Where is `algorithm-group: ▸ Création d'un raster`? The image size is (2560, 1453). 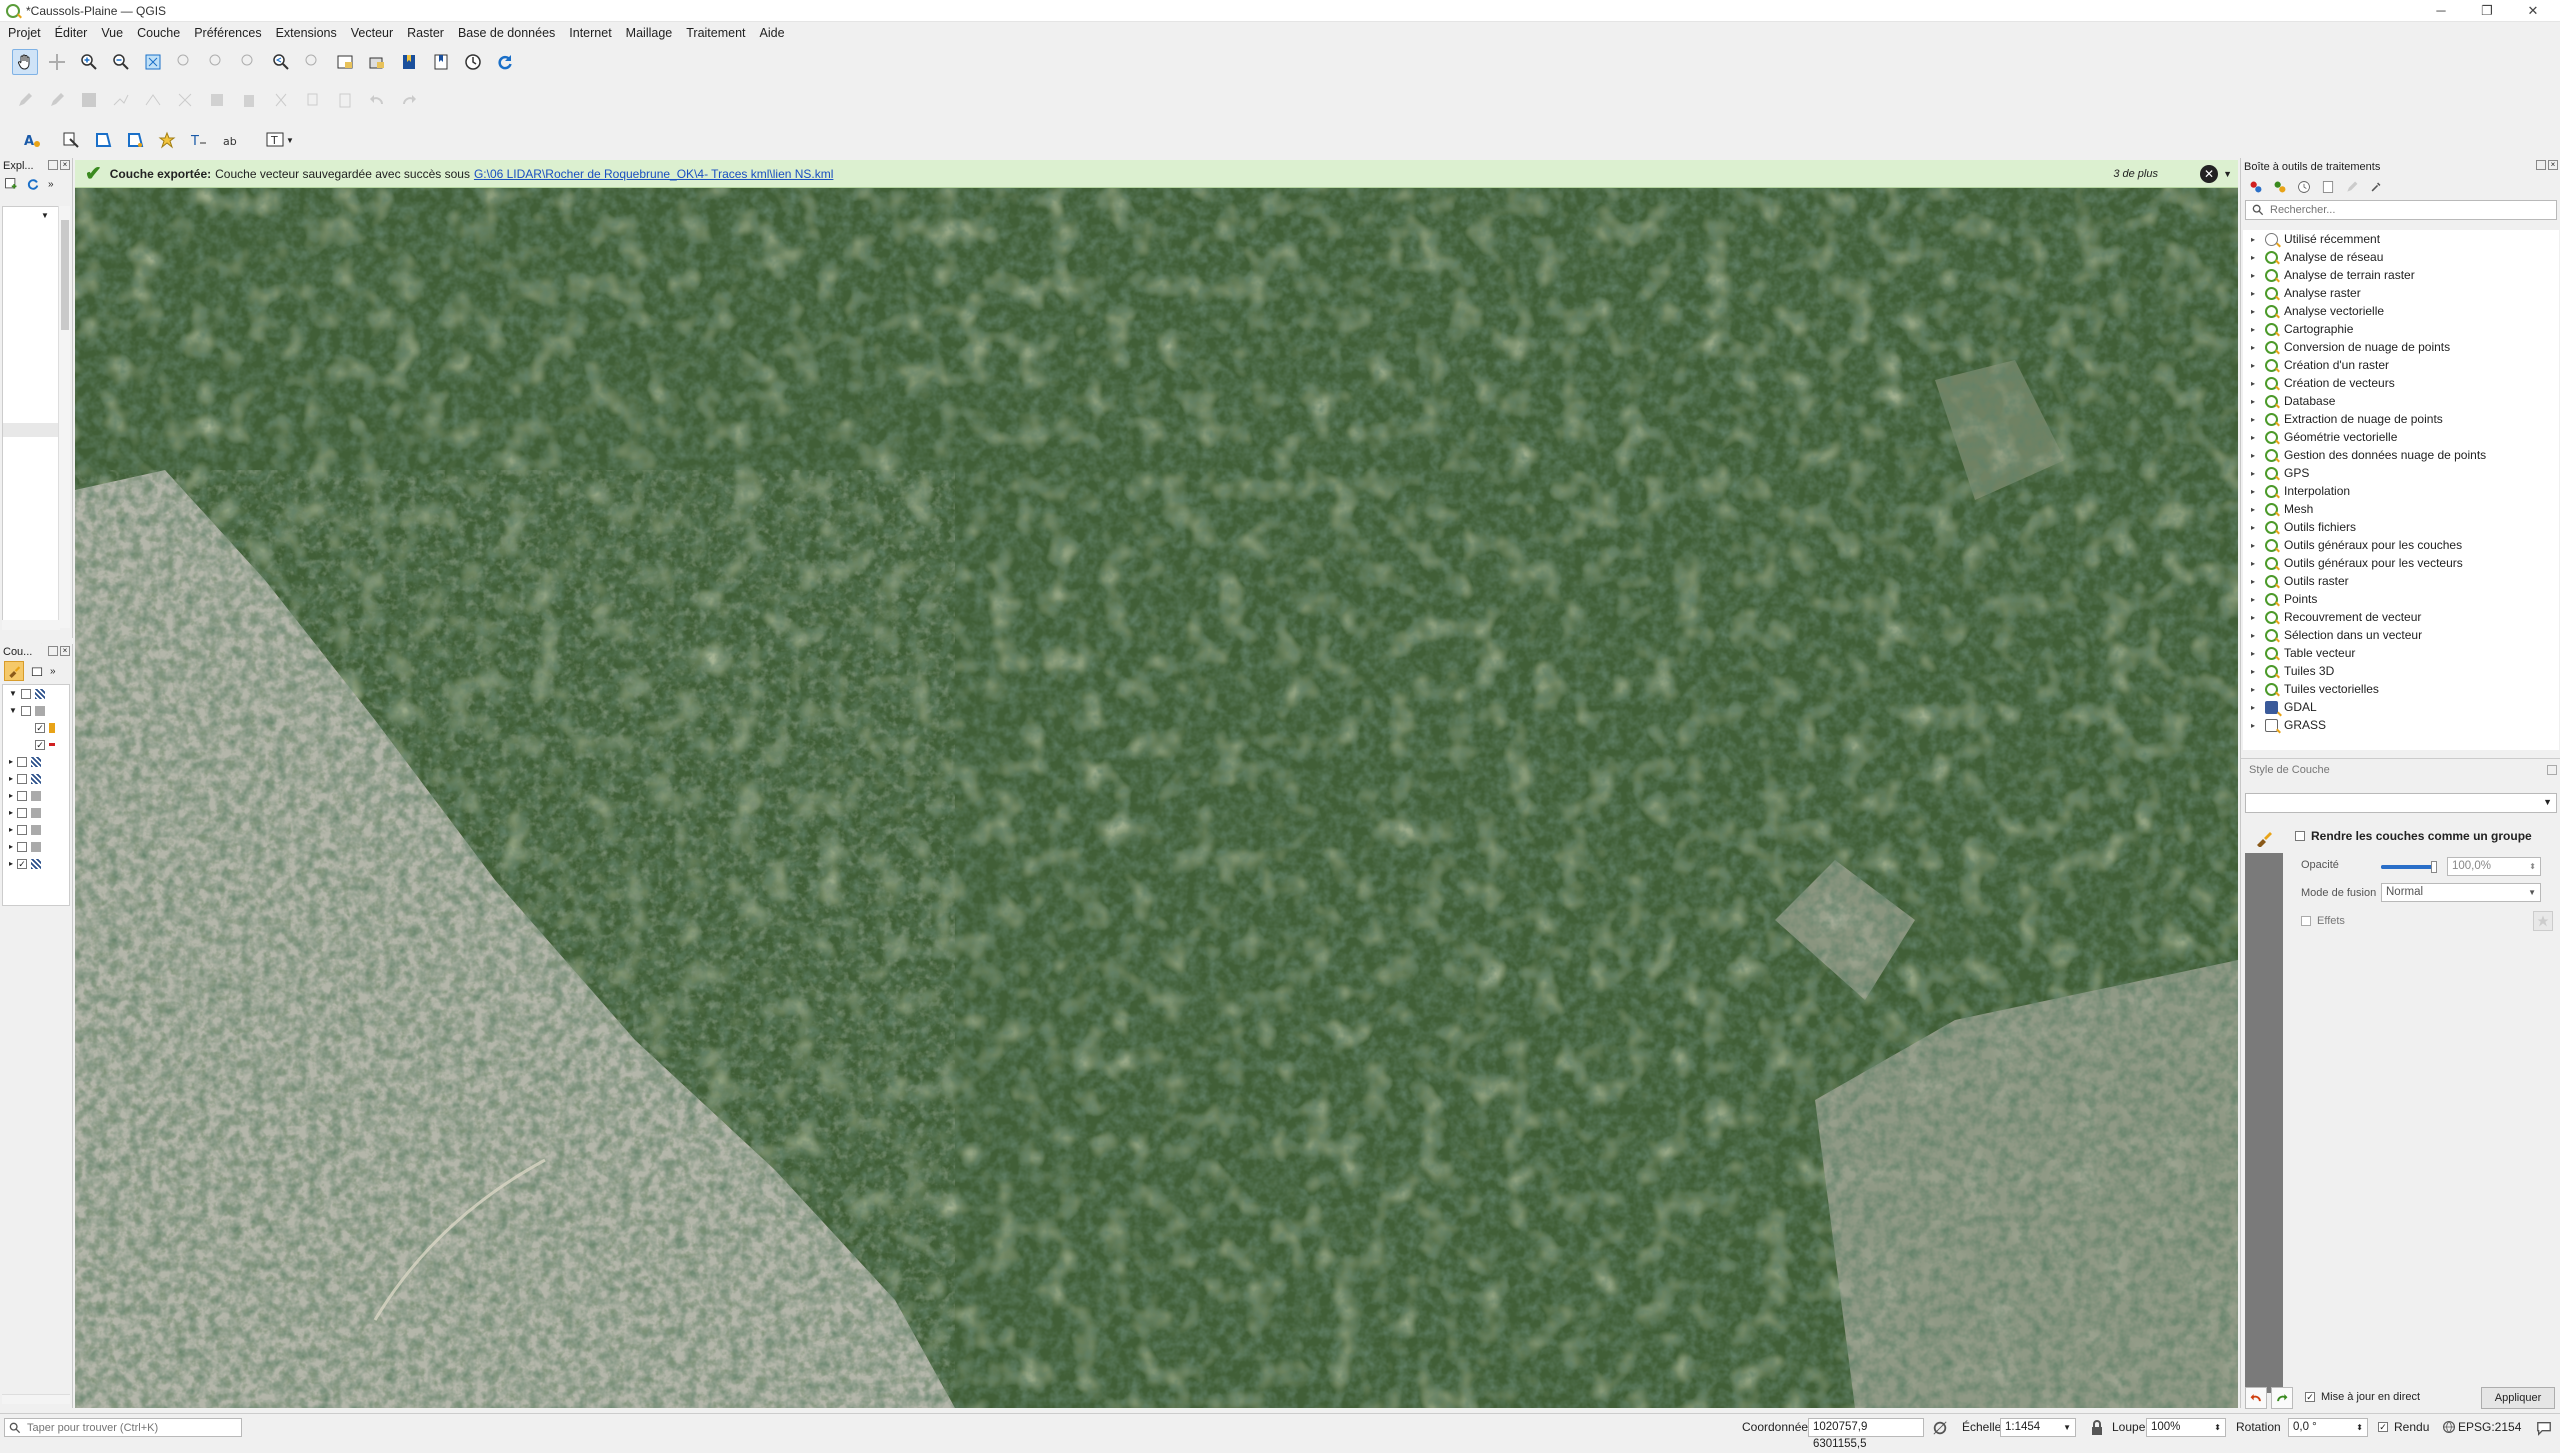
algorithm-group: ▸ Création d'un raster is located at coordinates (2401, 365).